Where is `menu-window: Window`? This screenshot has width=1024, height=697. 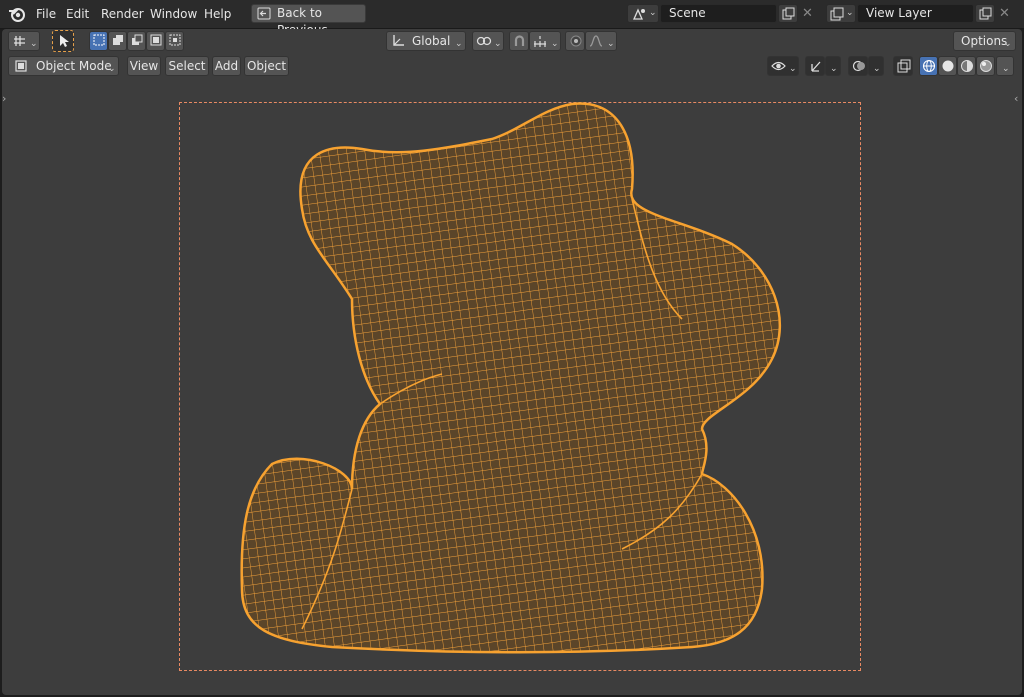
menu-window: Window is located at coordinates (173, 14).